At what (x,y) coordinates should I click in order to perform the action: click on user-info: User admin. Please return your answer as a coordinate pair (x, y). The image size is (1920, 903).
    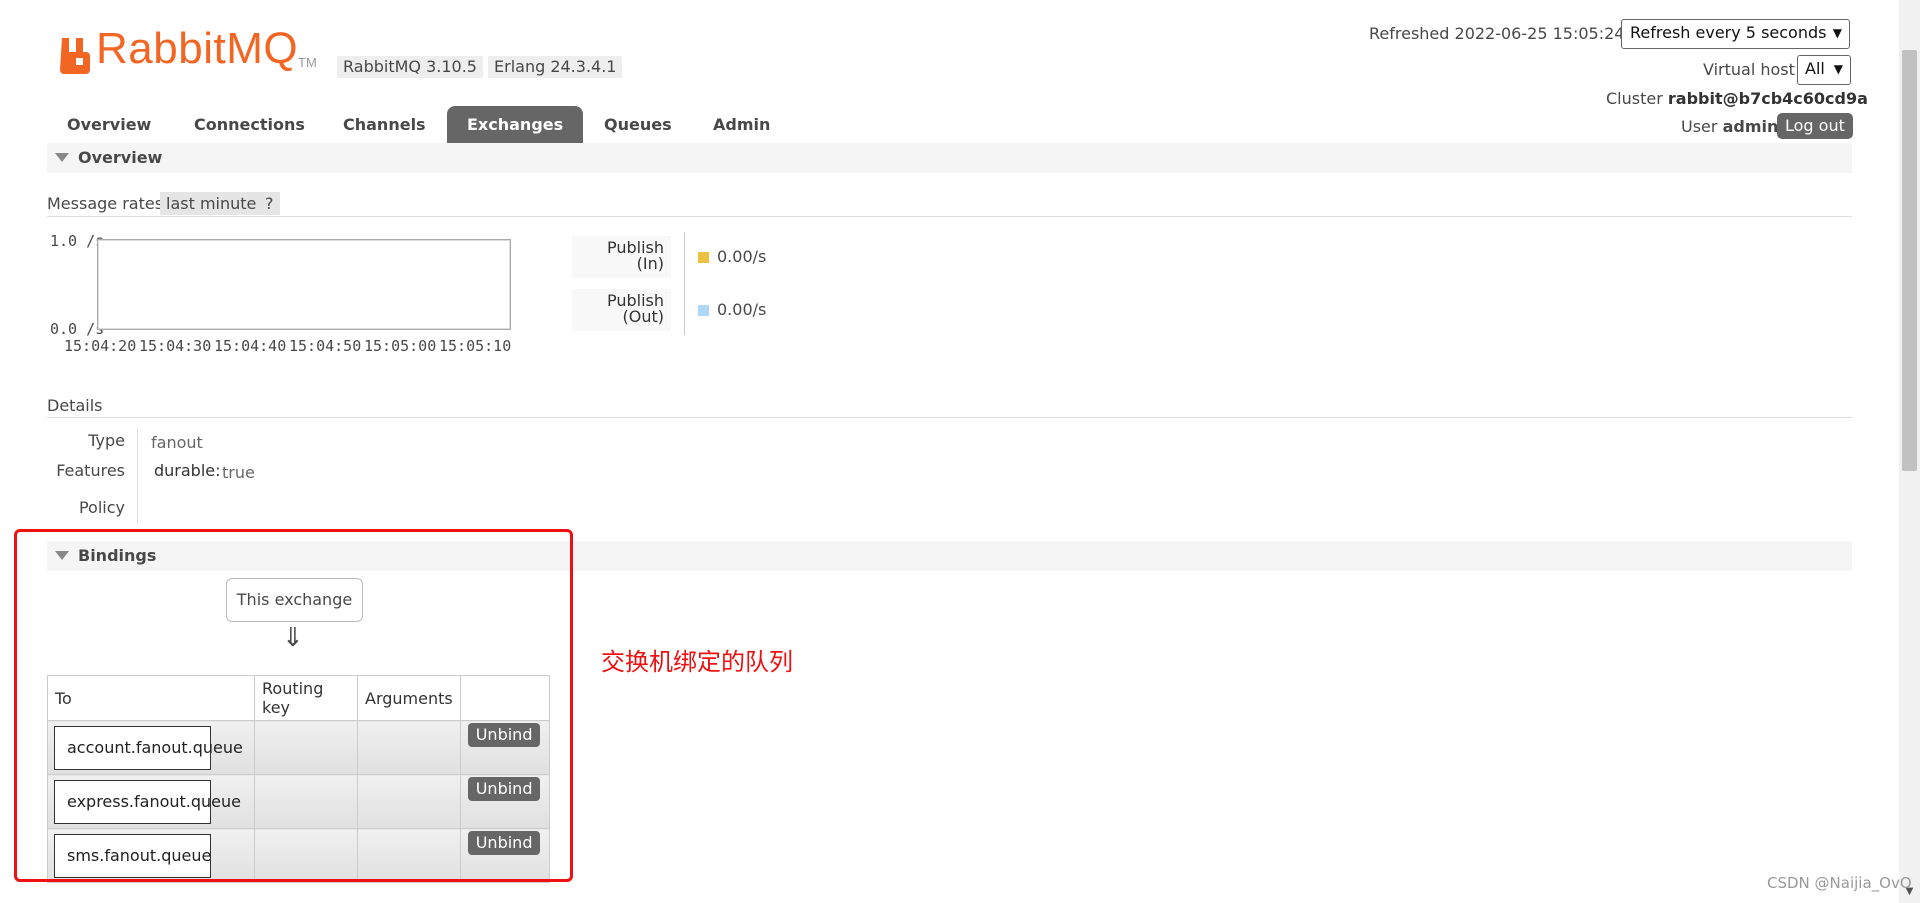
    Looking at the image, I should click on (1729, 126).